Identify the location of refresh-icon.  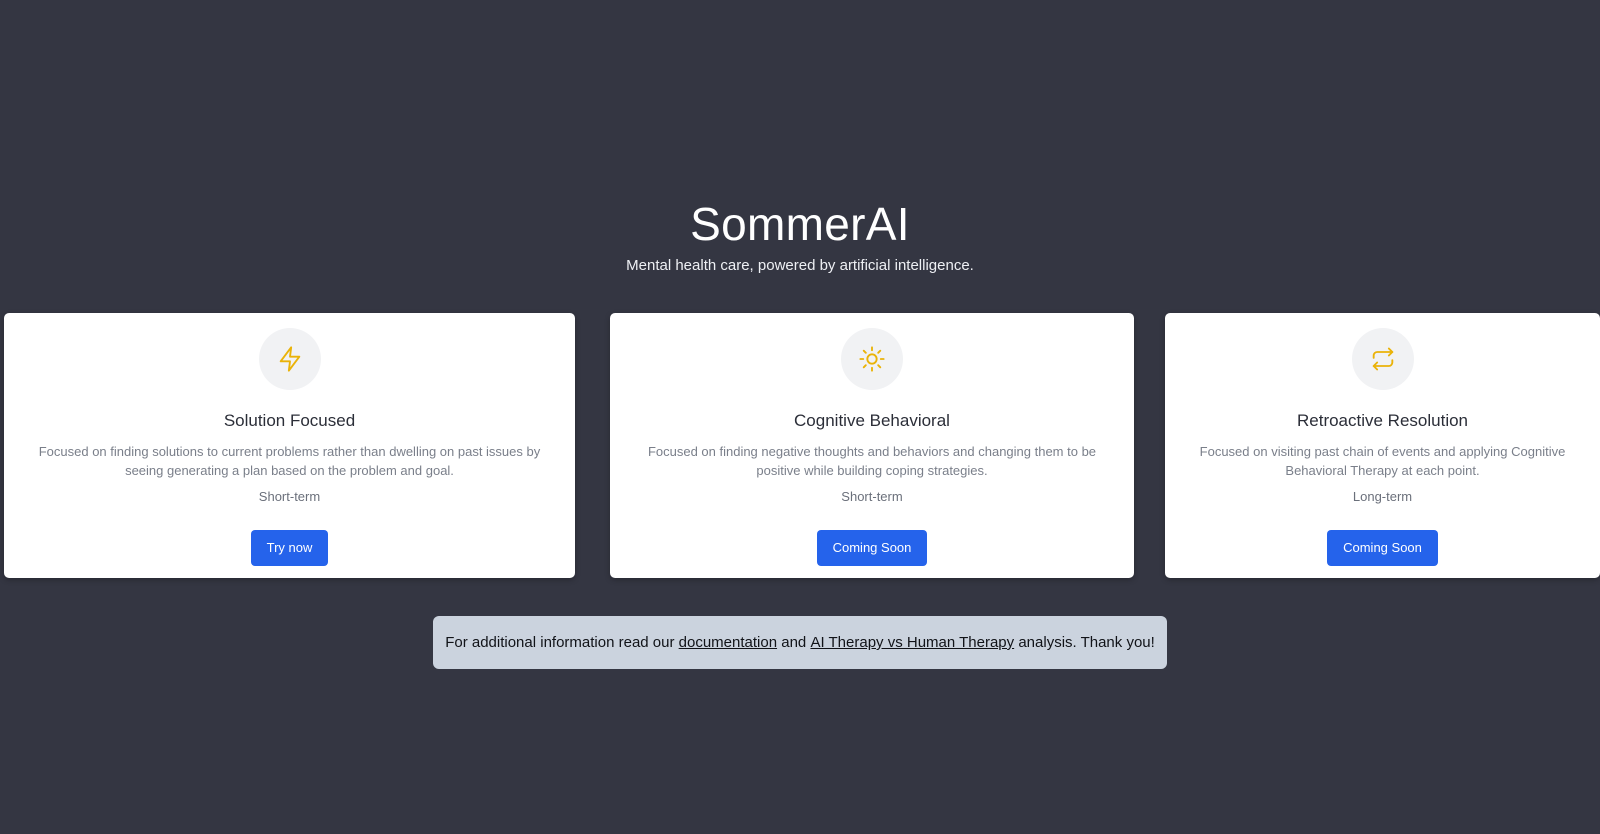
(1382, 359).